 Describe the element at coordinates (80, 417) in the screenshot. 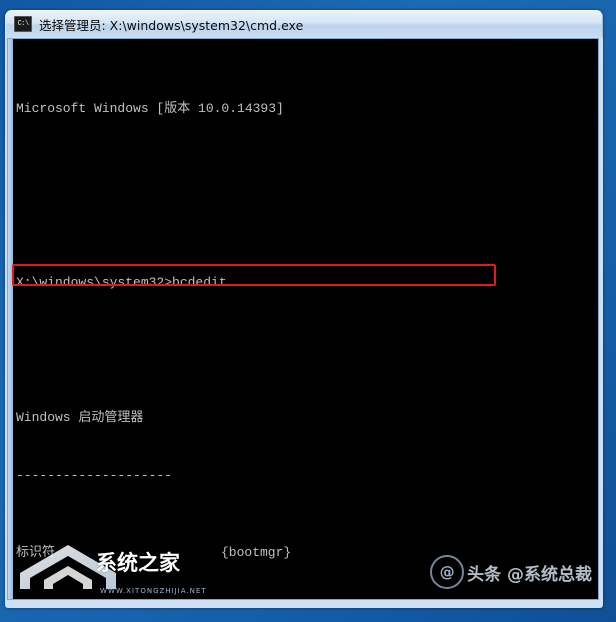

I see `section-heading-boot-manager: Windows 启动管理器` at that location.